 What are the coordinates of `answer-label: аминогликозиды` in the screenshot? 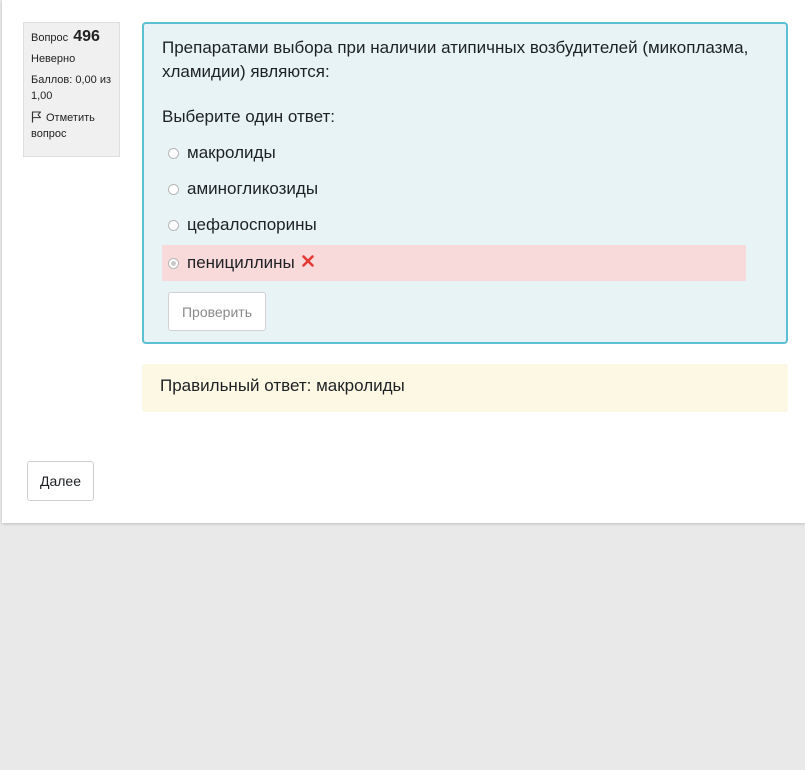 It's located at (252, 189).